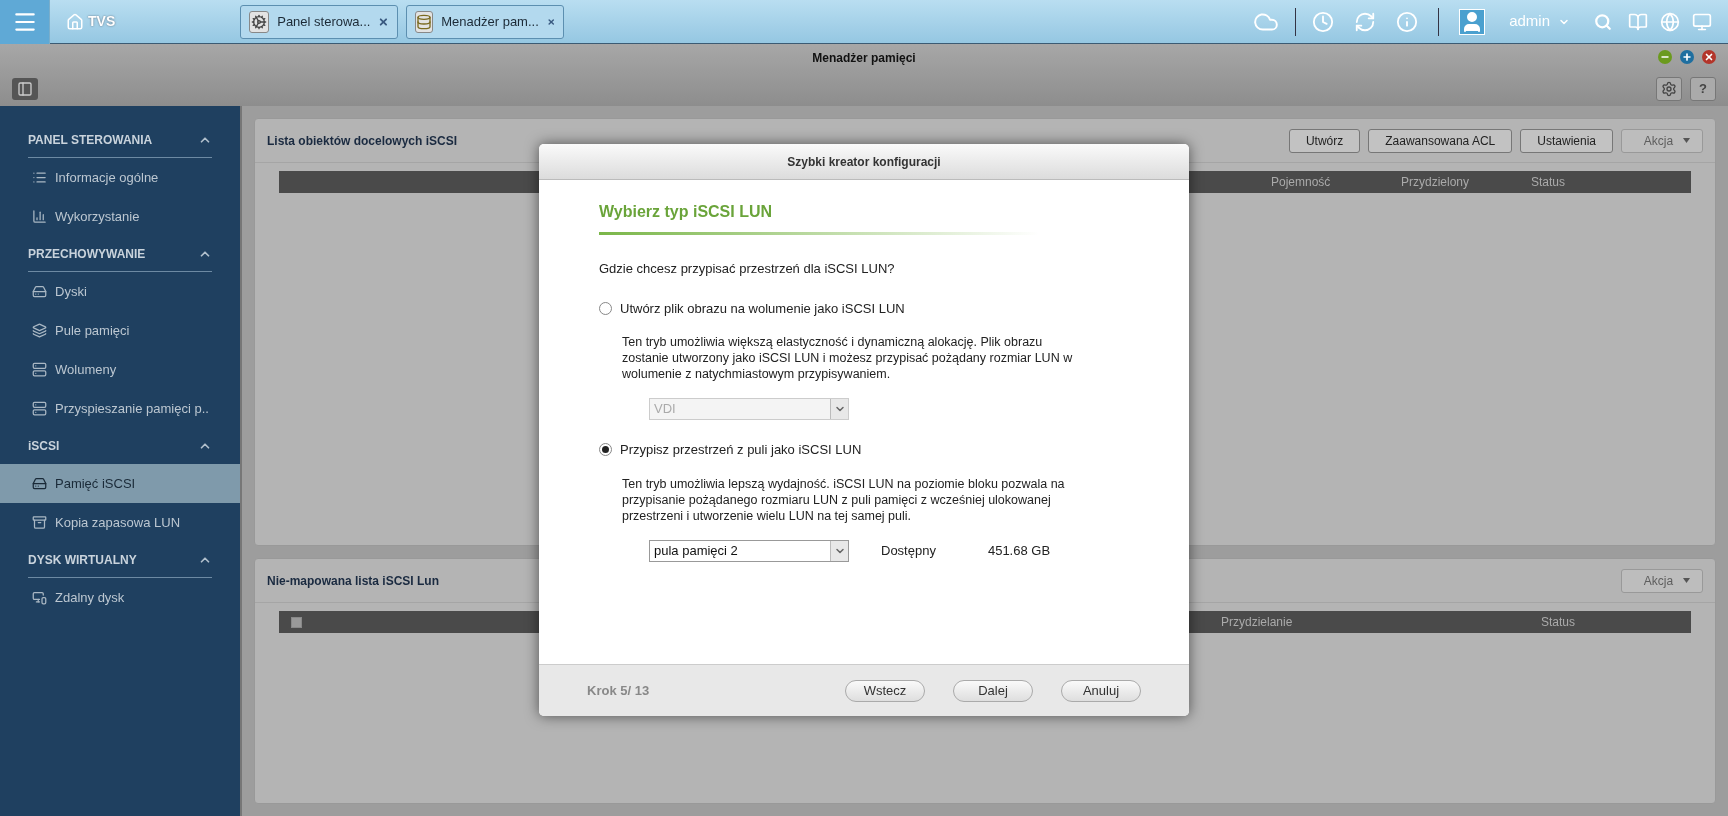 The height and width of the screenshot is (816, 1728). I want to click on sidebar-item: Dyski, so click(120, 291).